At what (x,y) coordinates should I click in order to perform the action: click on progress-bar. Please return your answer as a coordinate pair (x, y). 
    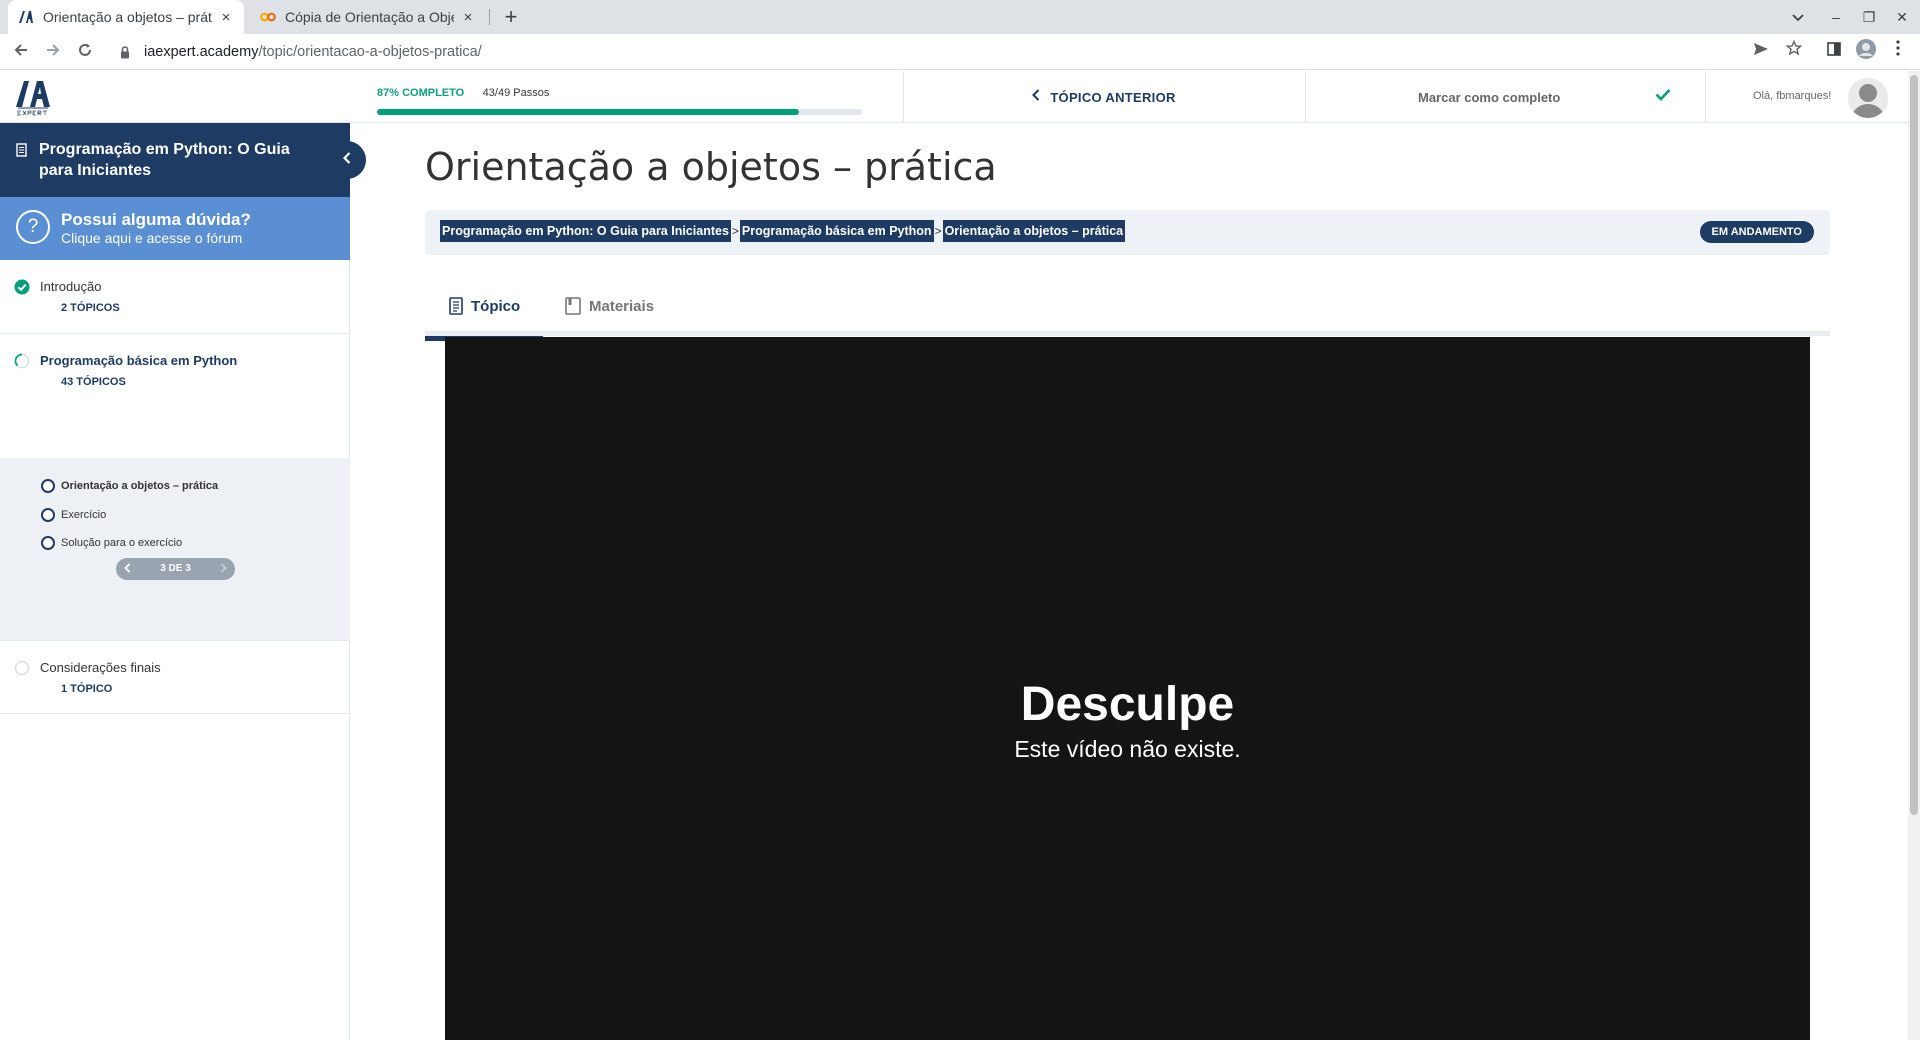
    Looking at the image, I should click on (619, 112).